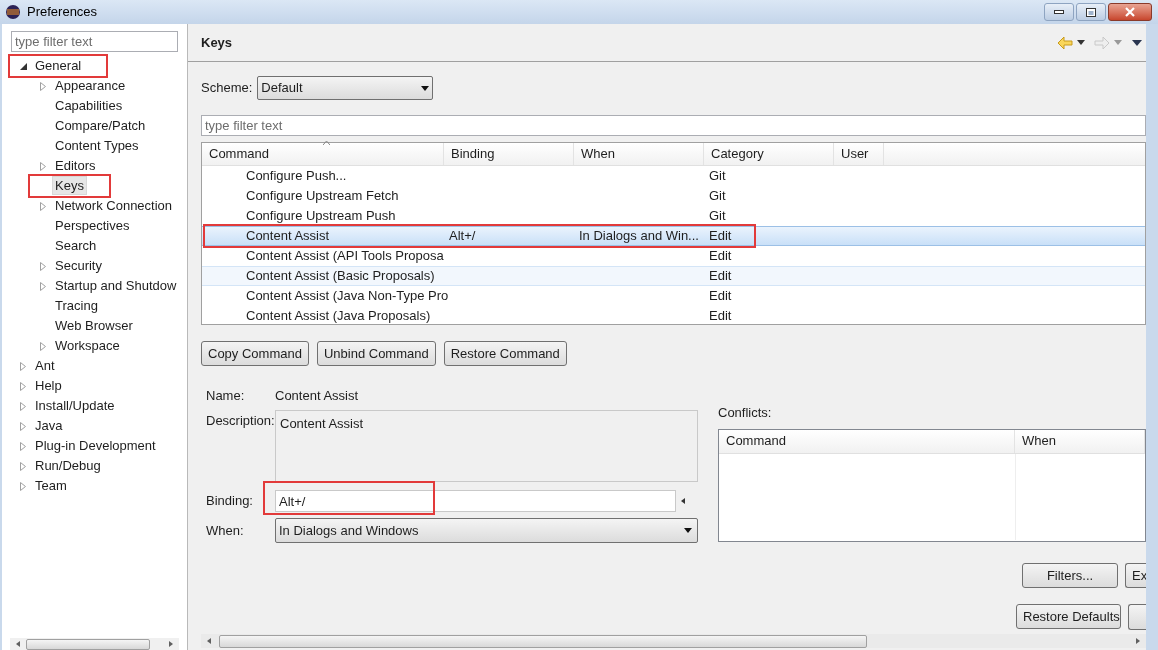  I want to click on tree-item: Security, so click(78, 266).